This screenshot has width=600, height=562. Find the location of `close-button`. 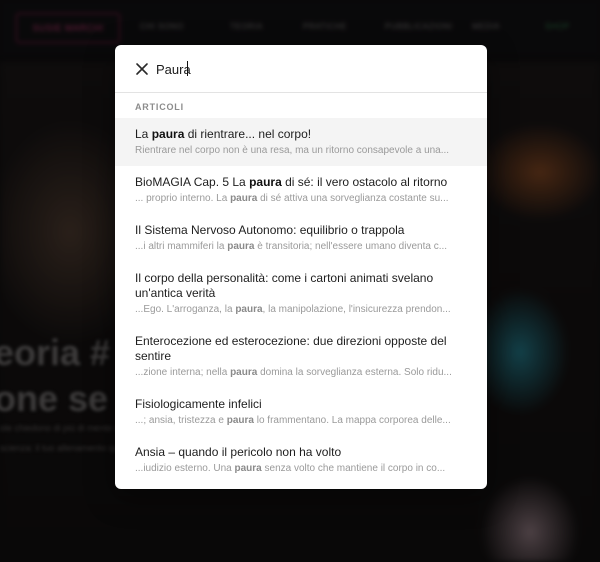

close-button is located at coordinates (142, 69).